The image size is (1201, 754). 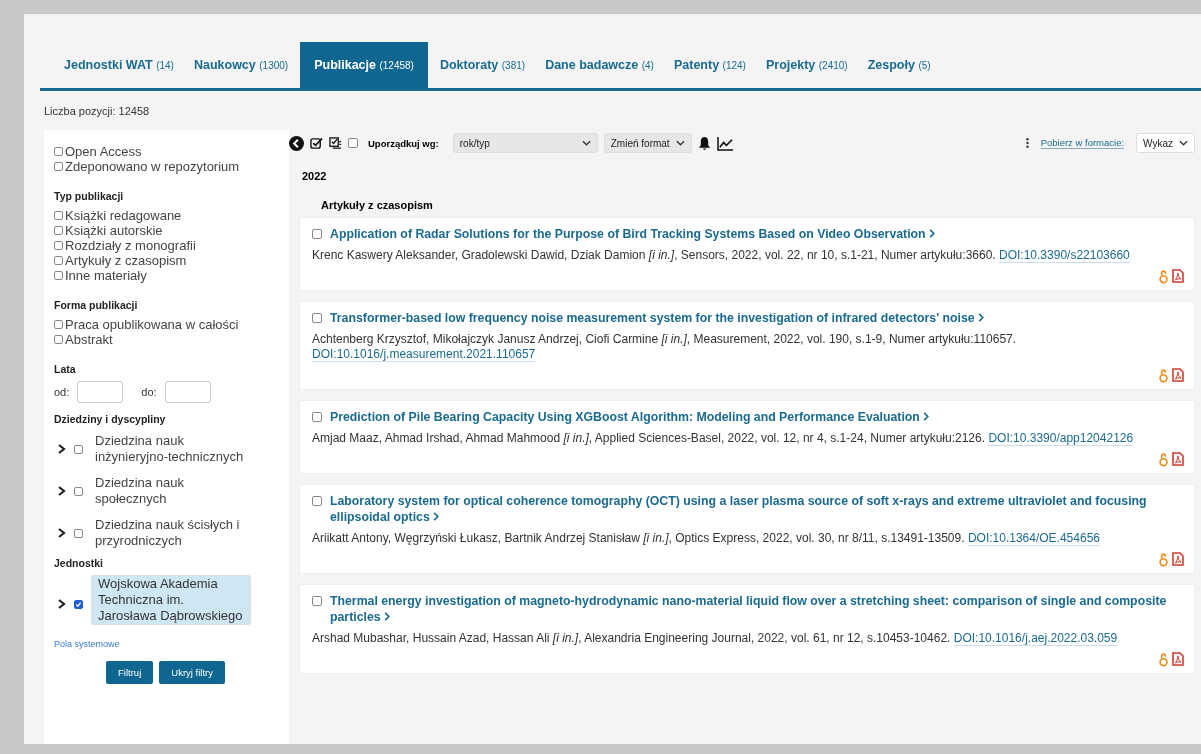 What do you see at coordinates (110, 419) in the screenshot?
I see `filter-heading: Dziedziny i dyscypliny` at bounding box center [110, 419].